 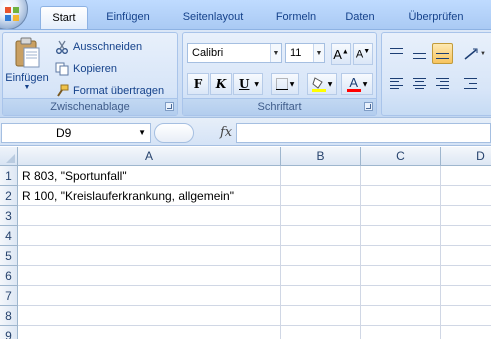 What do you see at coordinates (9, 332) in the screenshot?
I see `row-header-9: 9` at bounding box center [9, 332].